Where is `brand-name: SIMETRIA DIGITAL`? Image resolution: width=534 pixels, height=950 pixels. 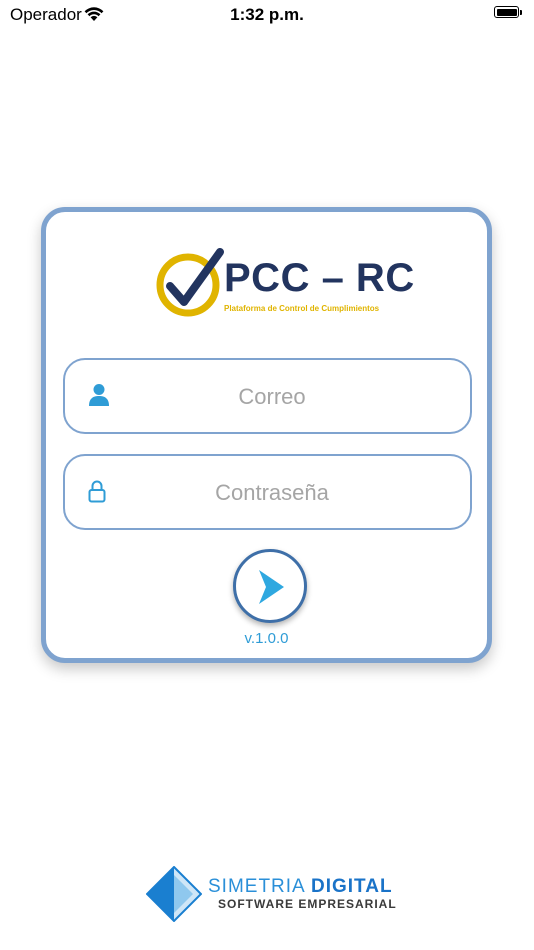
brand-name: SIMETRIA DIGITAL is located at coordinates (300, 886).